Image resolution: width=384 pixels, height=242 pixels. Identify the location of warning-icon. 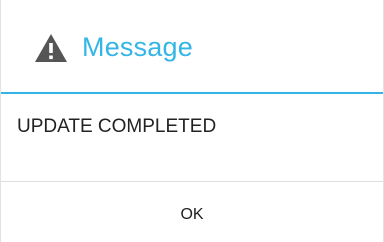
(51, 48).